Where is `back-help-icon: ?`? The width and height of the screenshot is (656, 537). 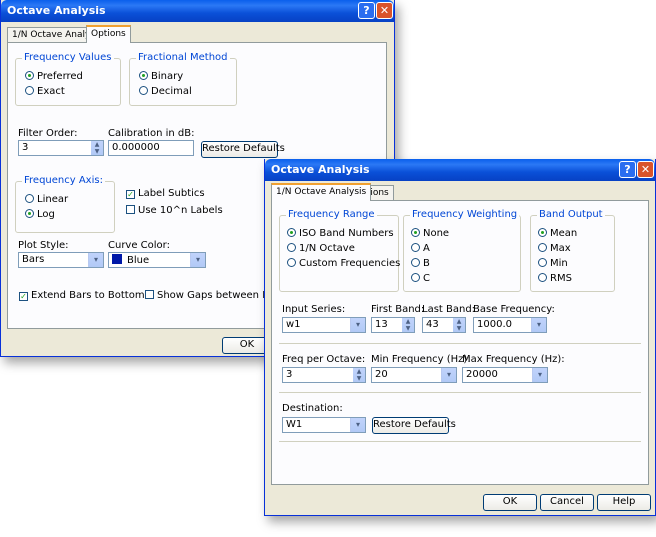
back-help-icon: ? is located at coordinates (366, 10).